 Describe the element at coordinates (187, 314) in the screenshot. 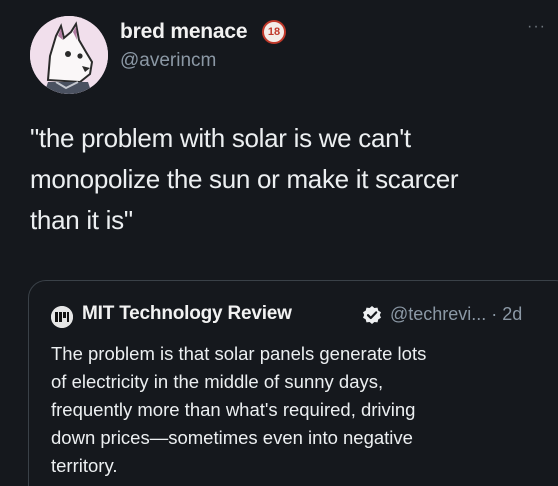

I see `quoted-author-name: MIT Technology Review` at that location.